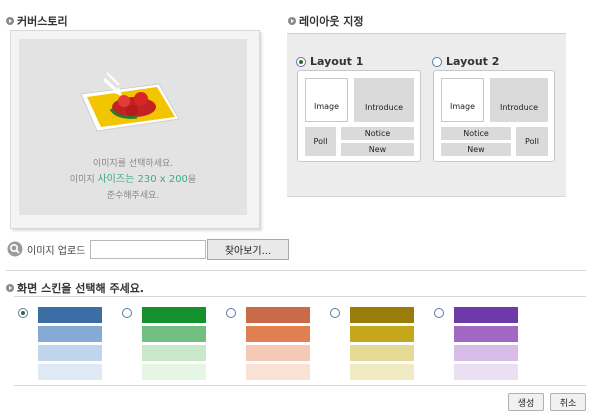 The image size is (594, 415). I want to click on layout-2-preview: Image Introduce Notice New Poll, so click(494, 116).